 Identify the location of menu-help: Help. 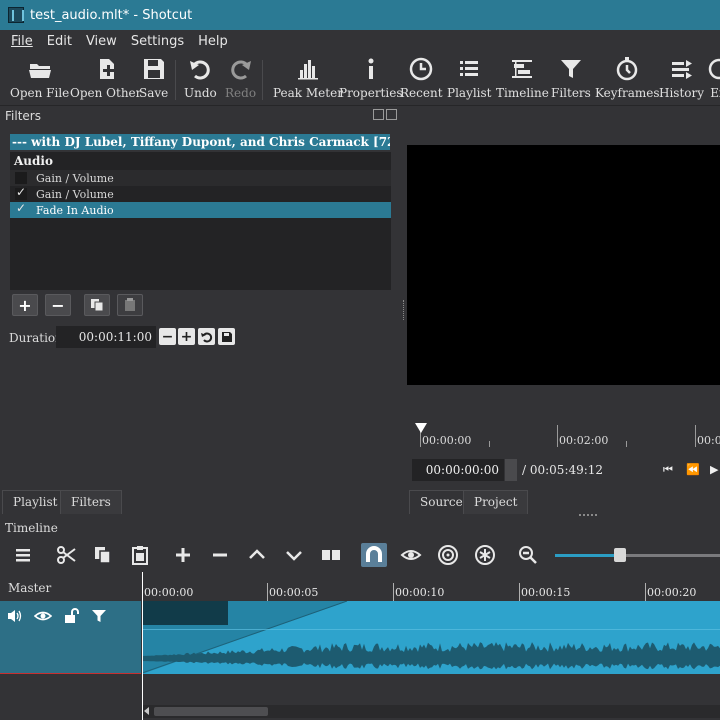
(213, 41).